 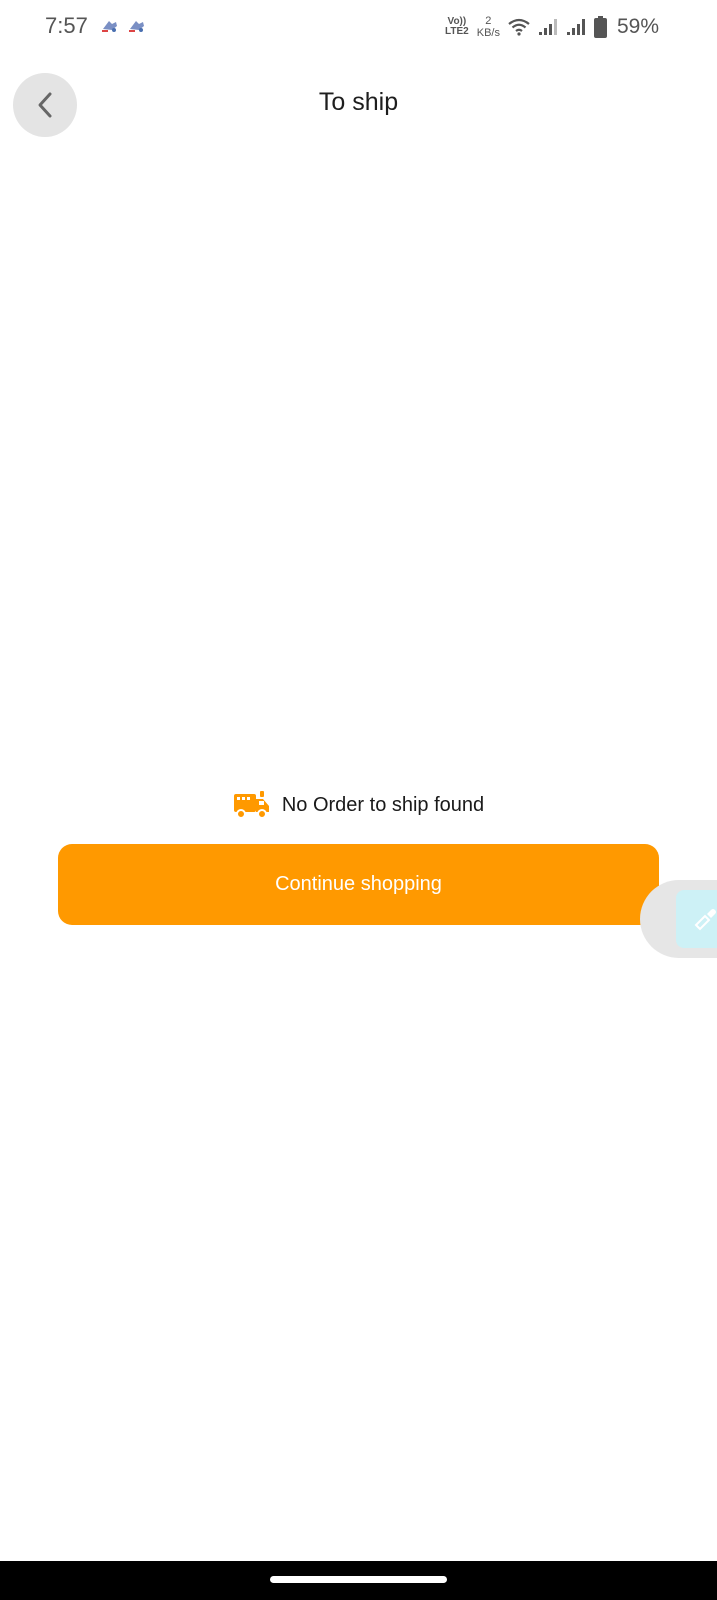 I want to click on volte-indicator: Vo)) LTE2, so click(x=457, y=27).